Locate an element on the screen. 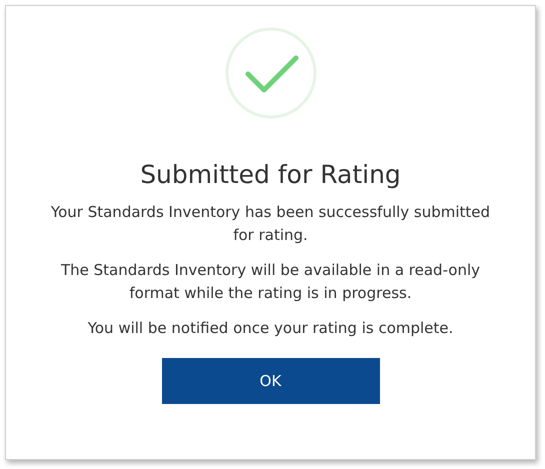  message-text: You will be notified once your rating is complete. is located at coordinates (271, 328).